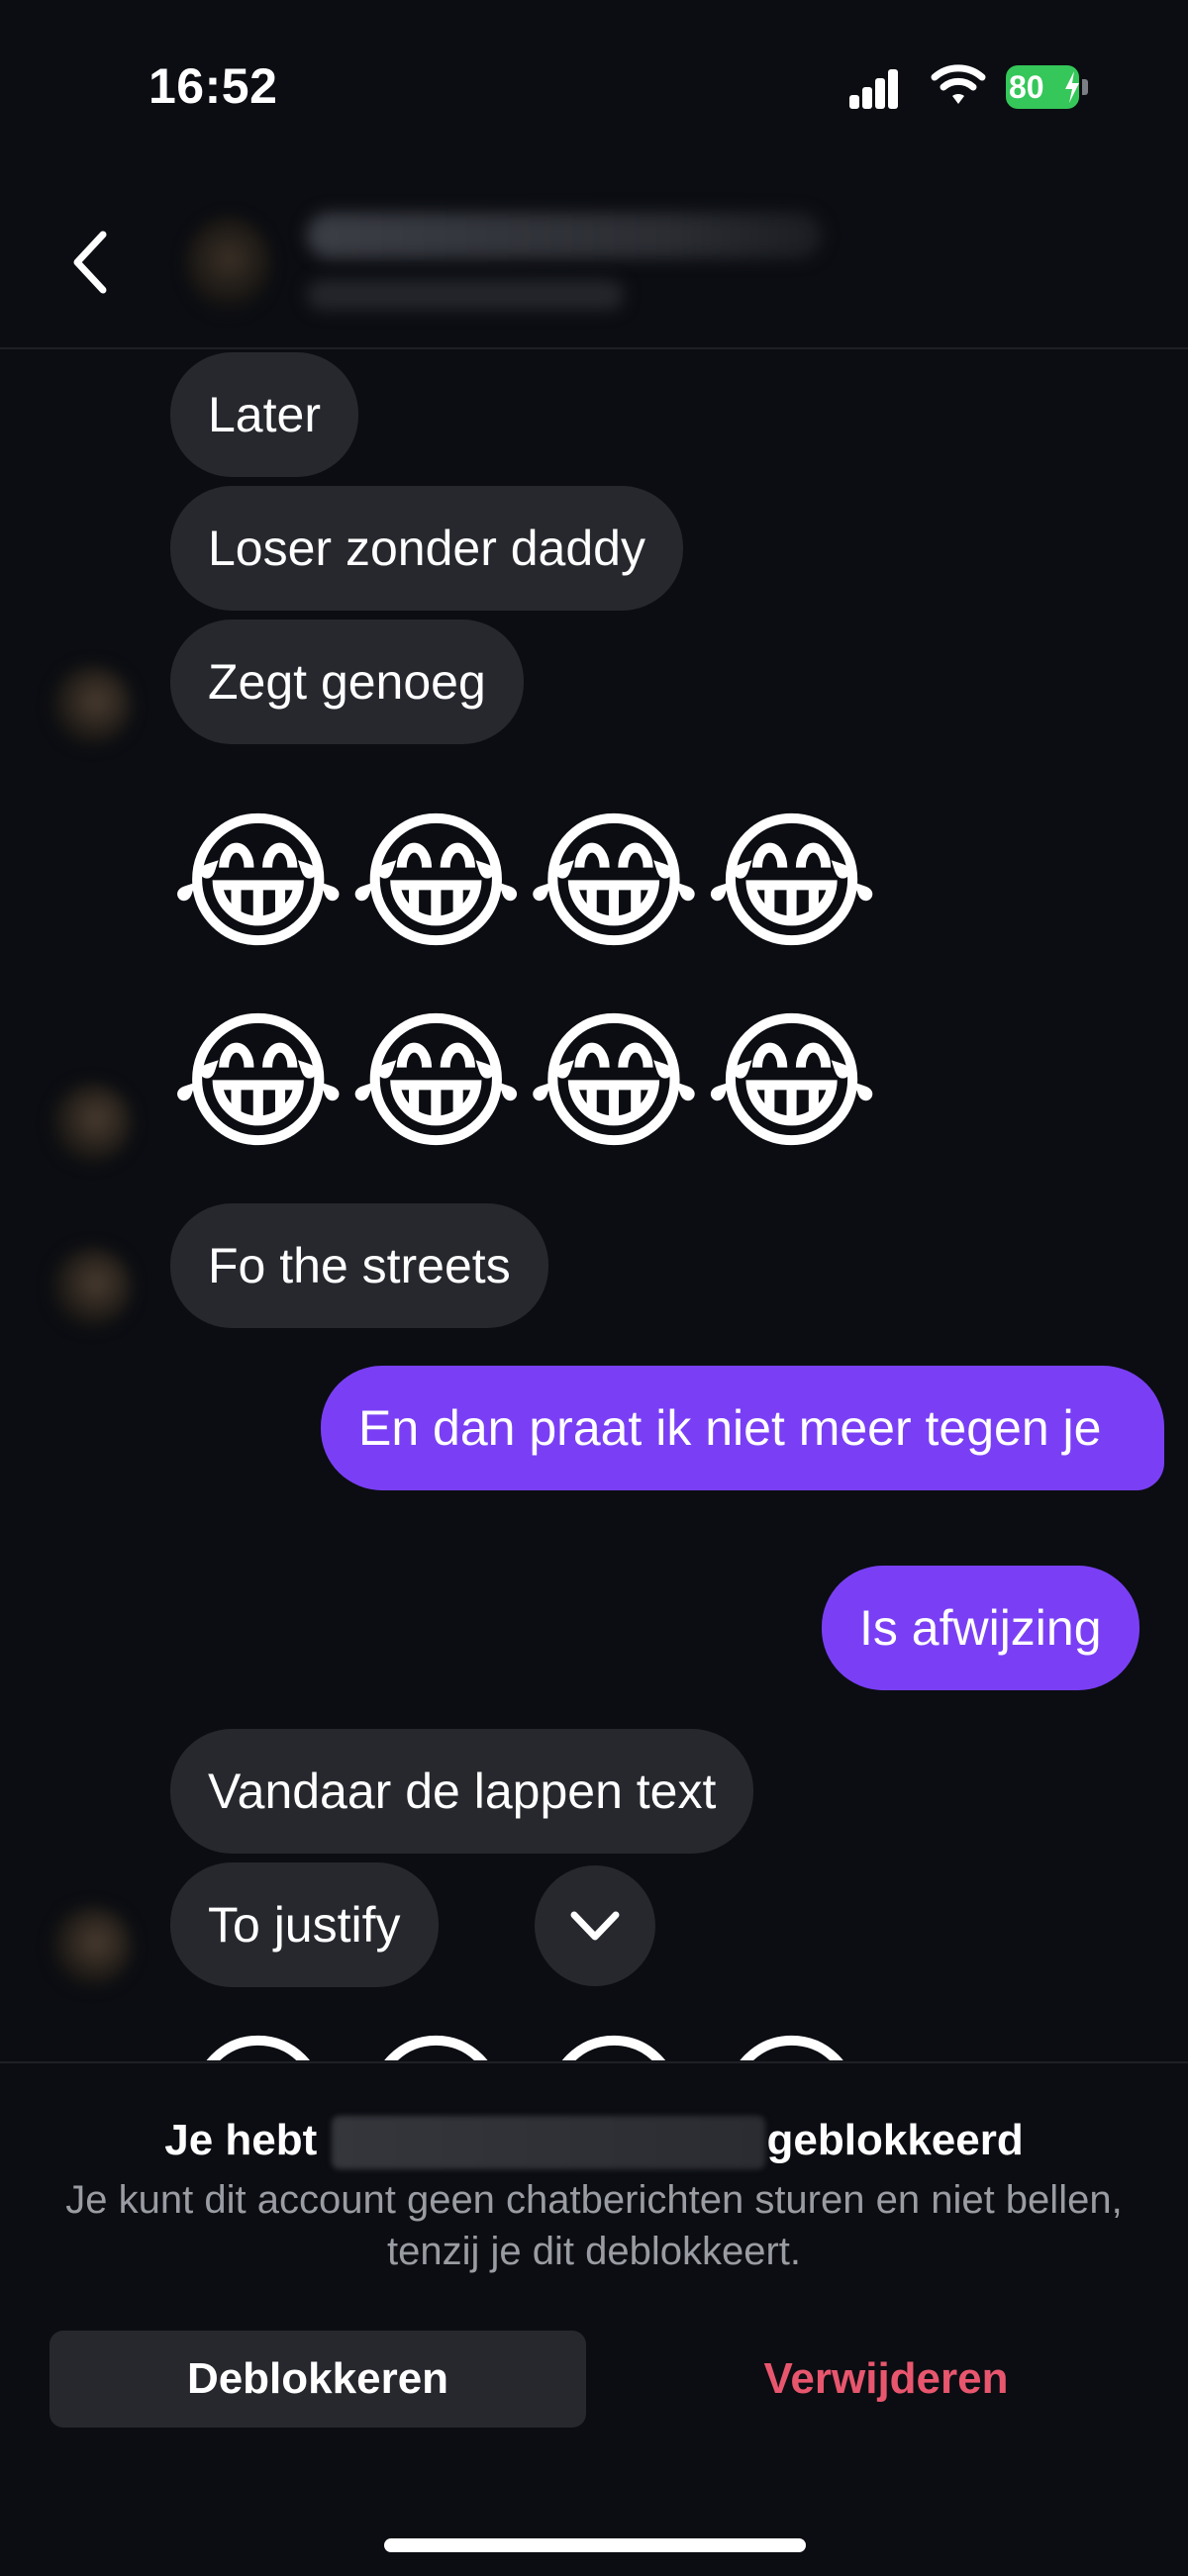 The height and width of the screenshot is (2576, 1188). What do you see at coordinates (564, 235) in the screenshot?
I see `contact-name-redacted` at bounding box center [564, 235].